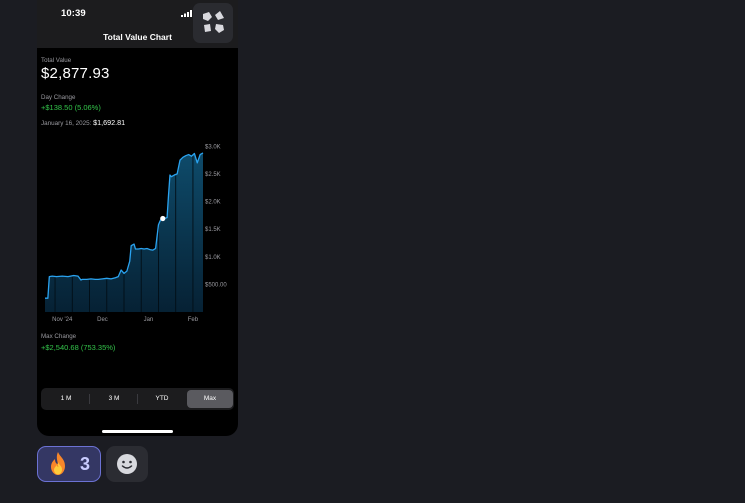  Describe the element at coordinates (213, 230) in the screenshot. I see `y-tick-label: $1.5K` at that location.